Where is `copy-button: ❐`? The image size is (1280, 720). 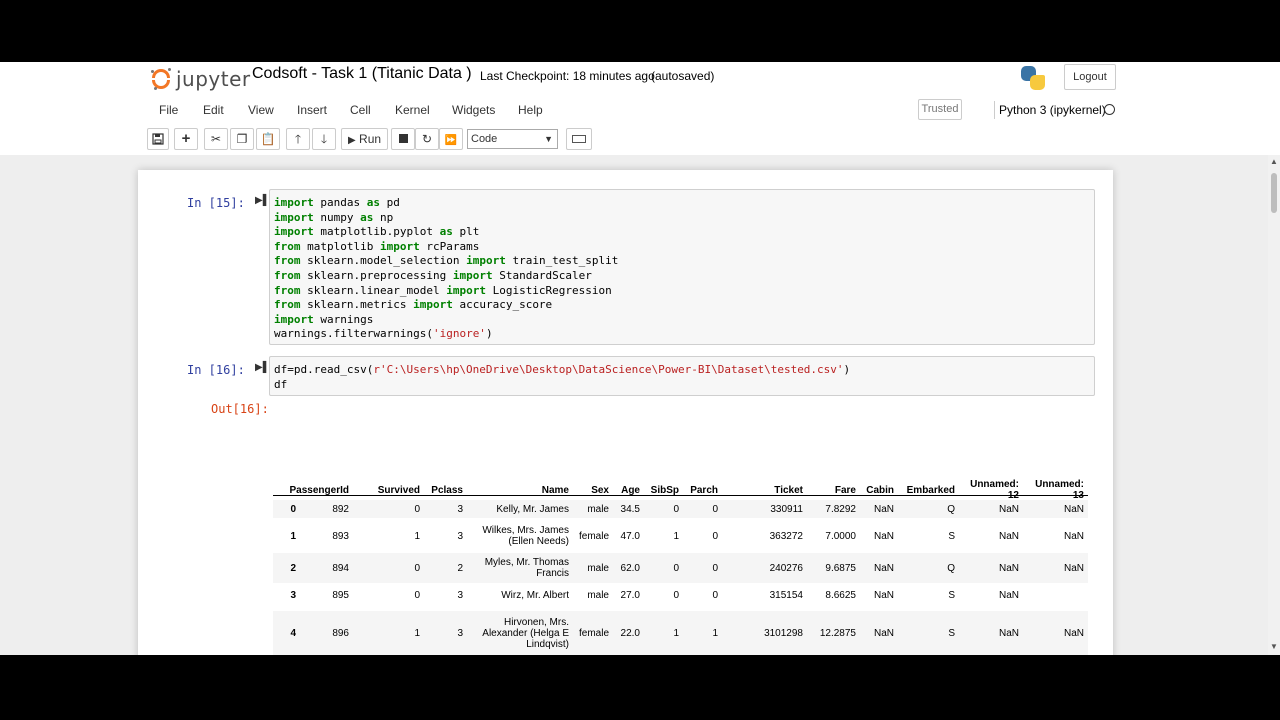
copy-button: ❐ is located at coordinates (242, 139).